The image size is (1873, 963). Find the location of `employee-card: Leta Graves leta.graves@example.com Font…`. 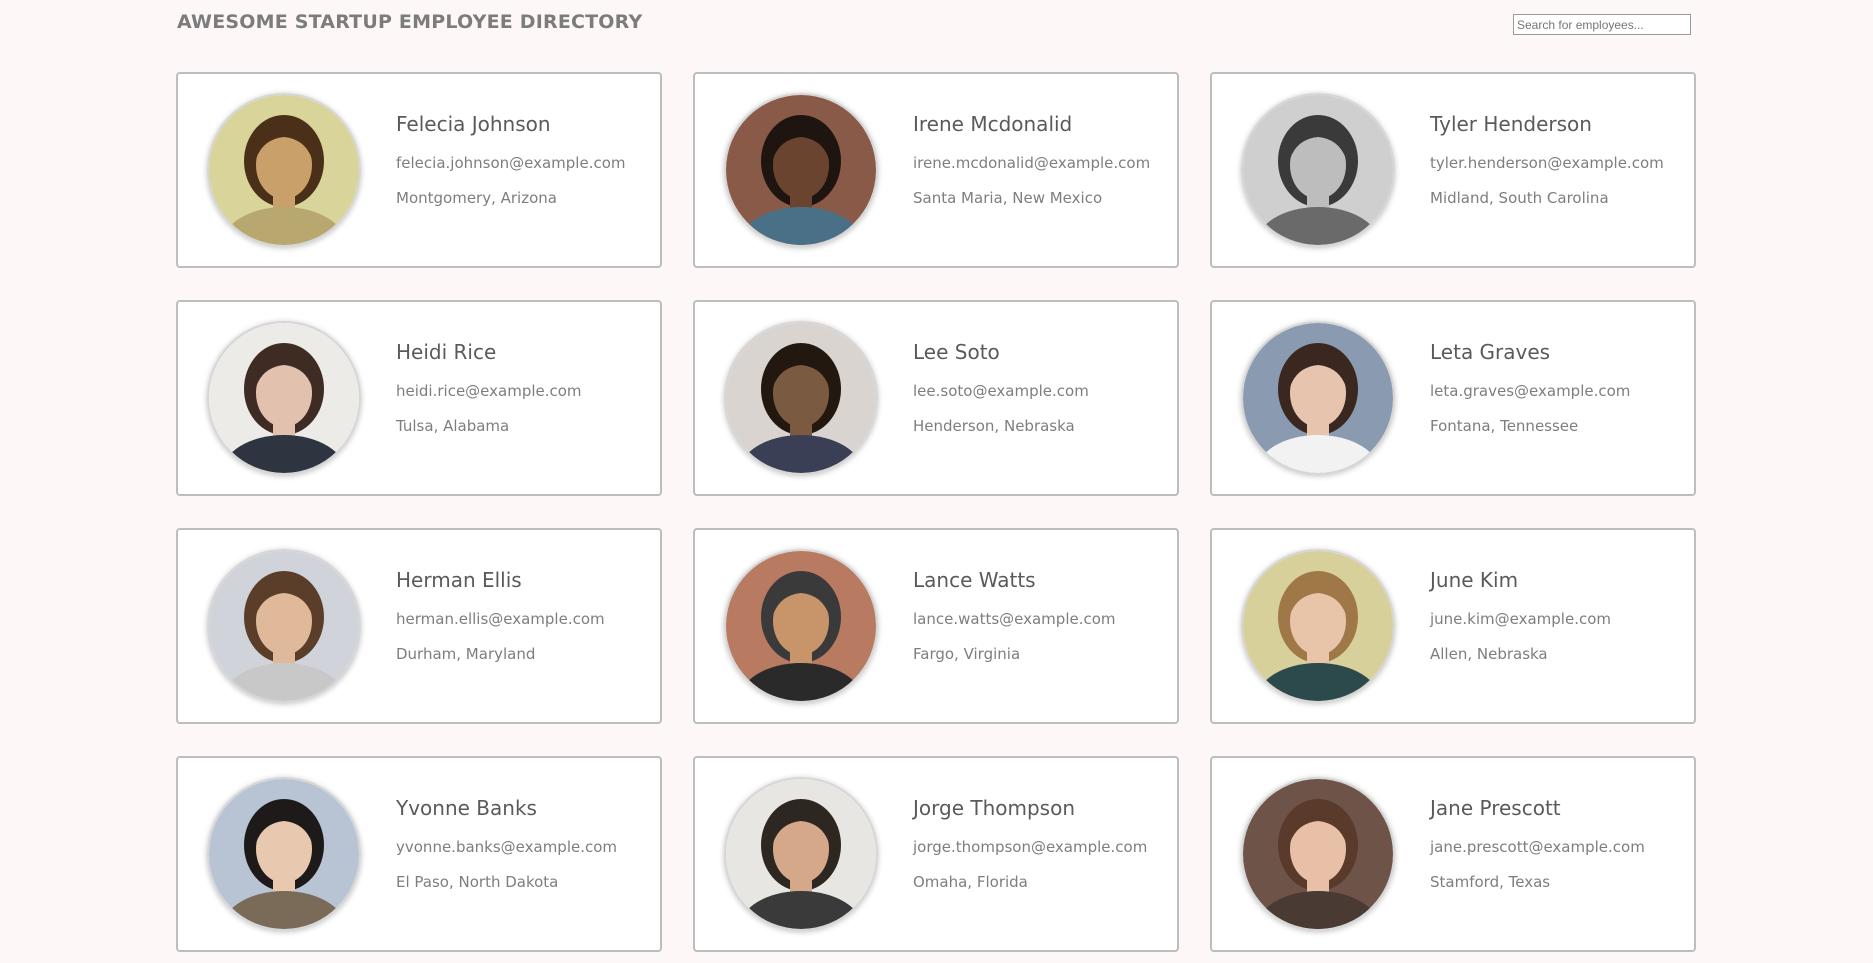

employee-card: Leta Graves leta.graves@example.com Font… is located at coordinates (1453, 398).